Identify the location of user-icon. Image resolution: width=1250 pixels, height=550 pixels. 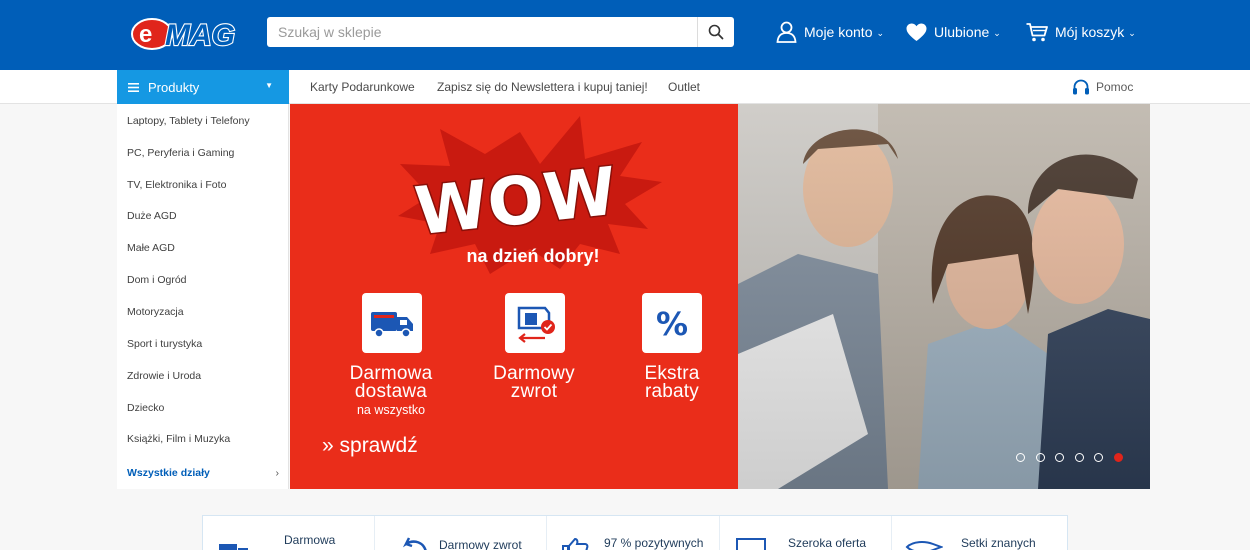
(786, 32).